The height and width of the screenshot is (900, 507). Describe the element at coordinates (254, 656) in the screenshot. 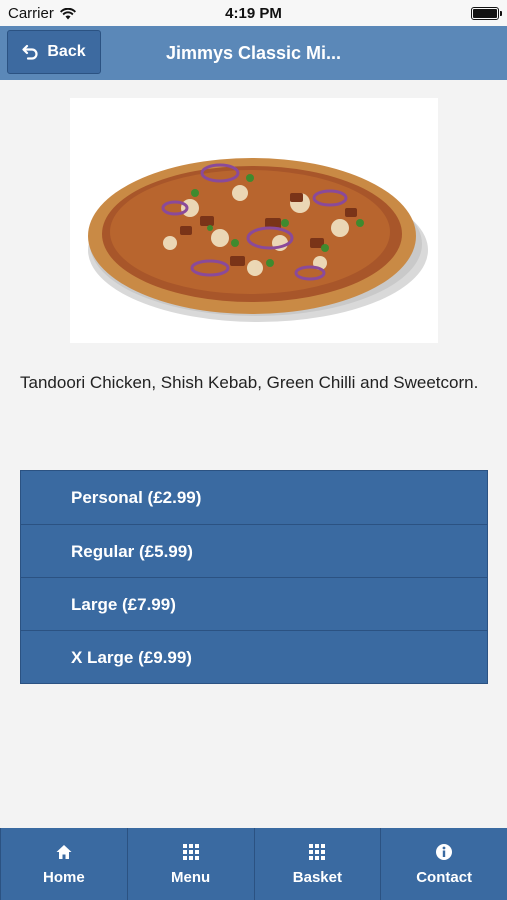

I see `size-option-x-large: X Large (£9.99)` at that location.